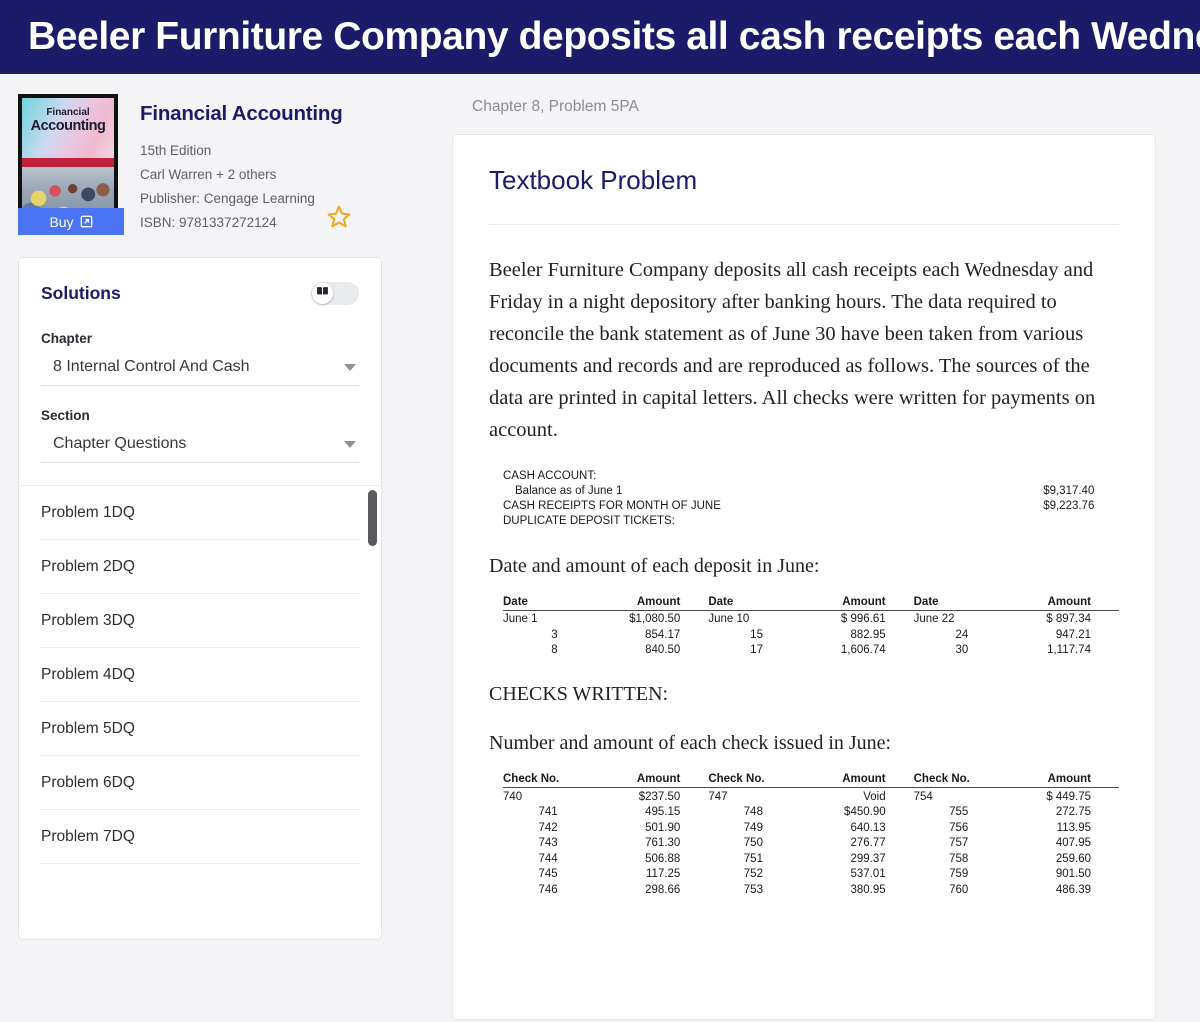 This screenshot has width=1200, height=1022. What do you see at coordinates (151, 367) in the screenshot?
I see `chapter-select-value: 8 Internal Control And Cash` at bounding box center [151, 367].